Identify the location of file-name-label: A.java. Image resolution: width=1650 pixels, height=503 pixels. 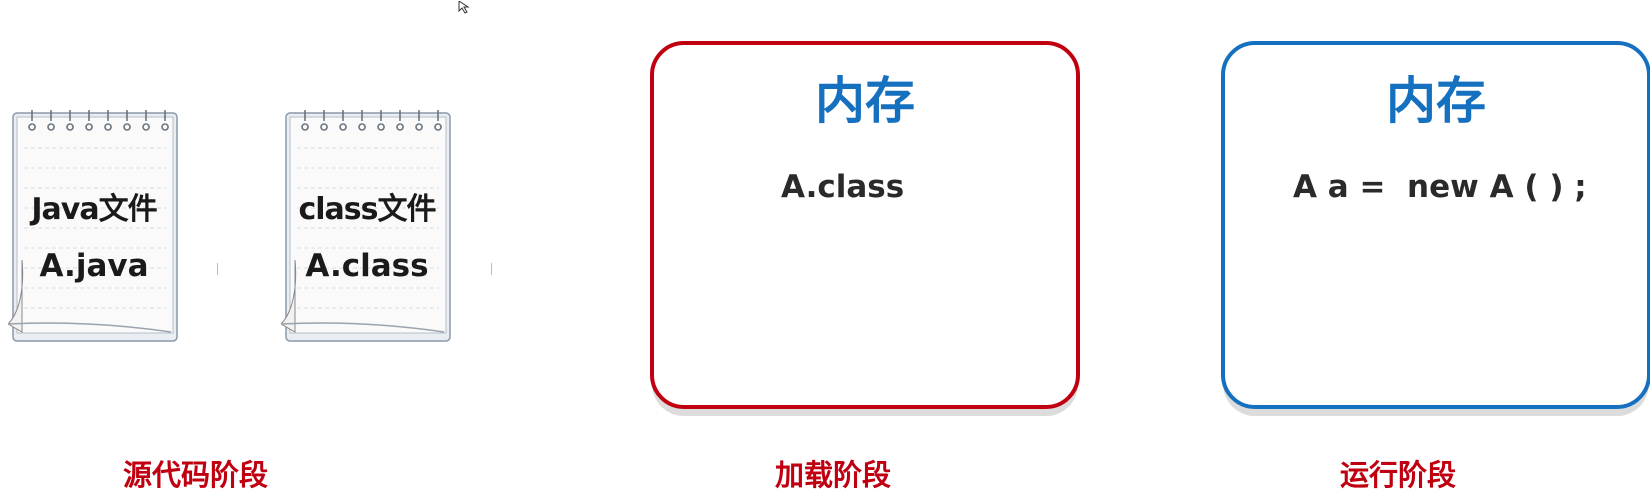
(94, 266).